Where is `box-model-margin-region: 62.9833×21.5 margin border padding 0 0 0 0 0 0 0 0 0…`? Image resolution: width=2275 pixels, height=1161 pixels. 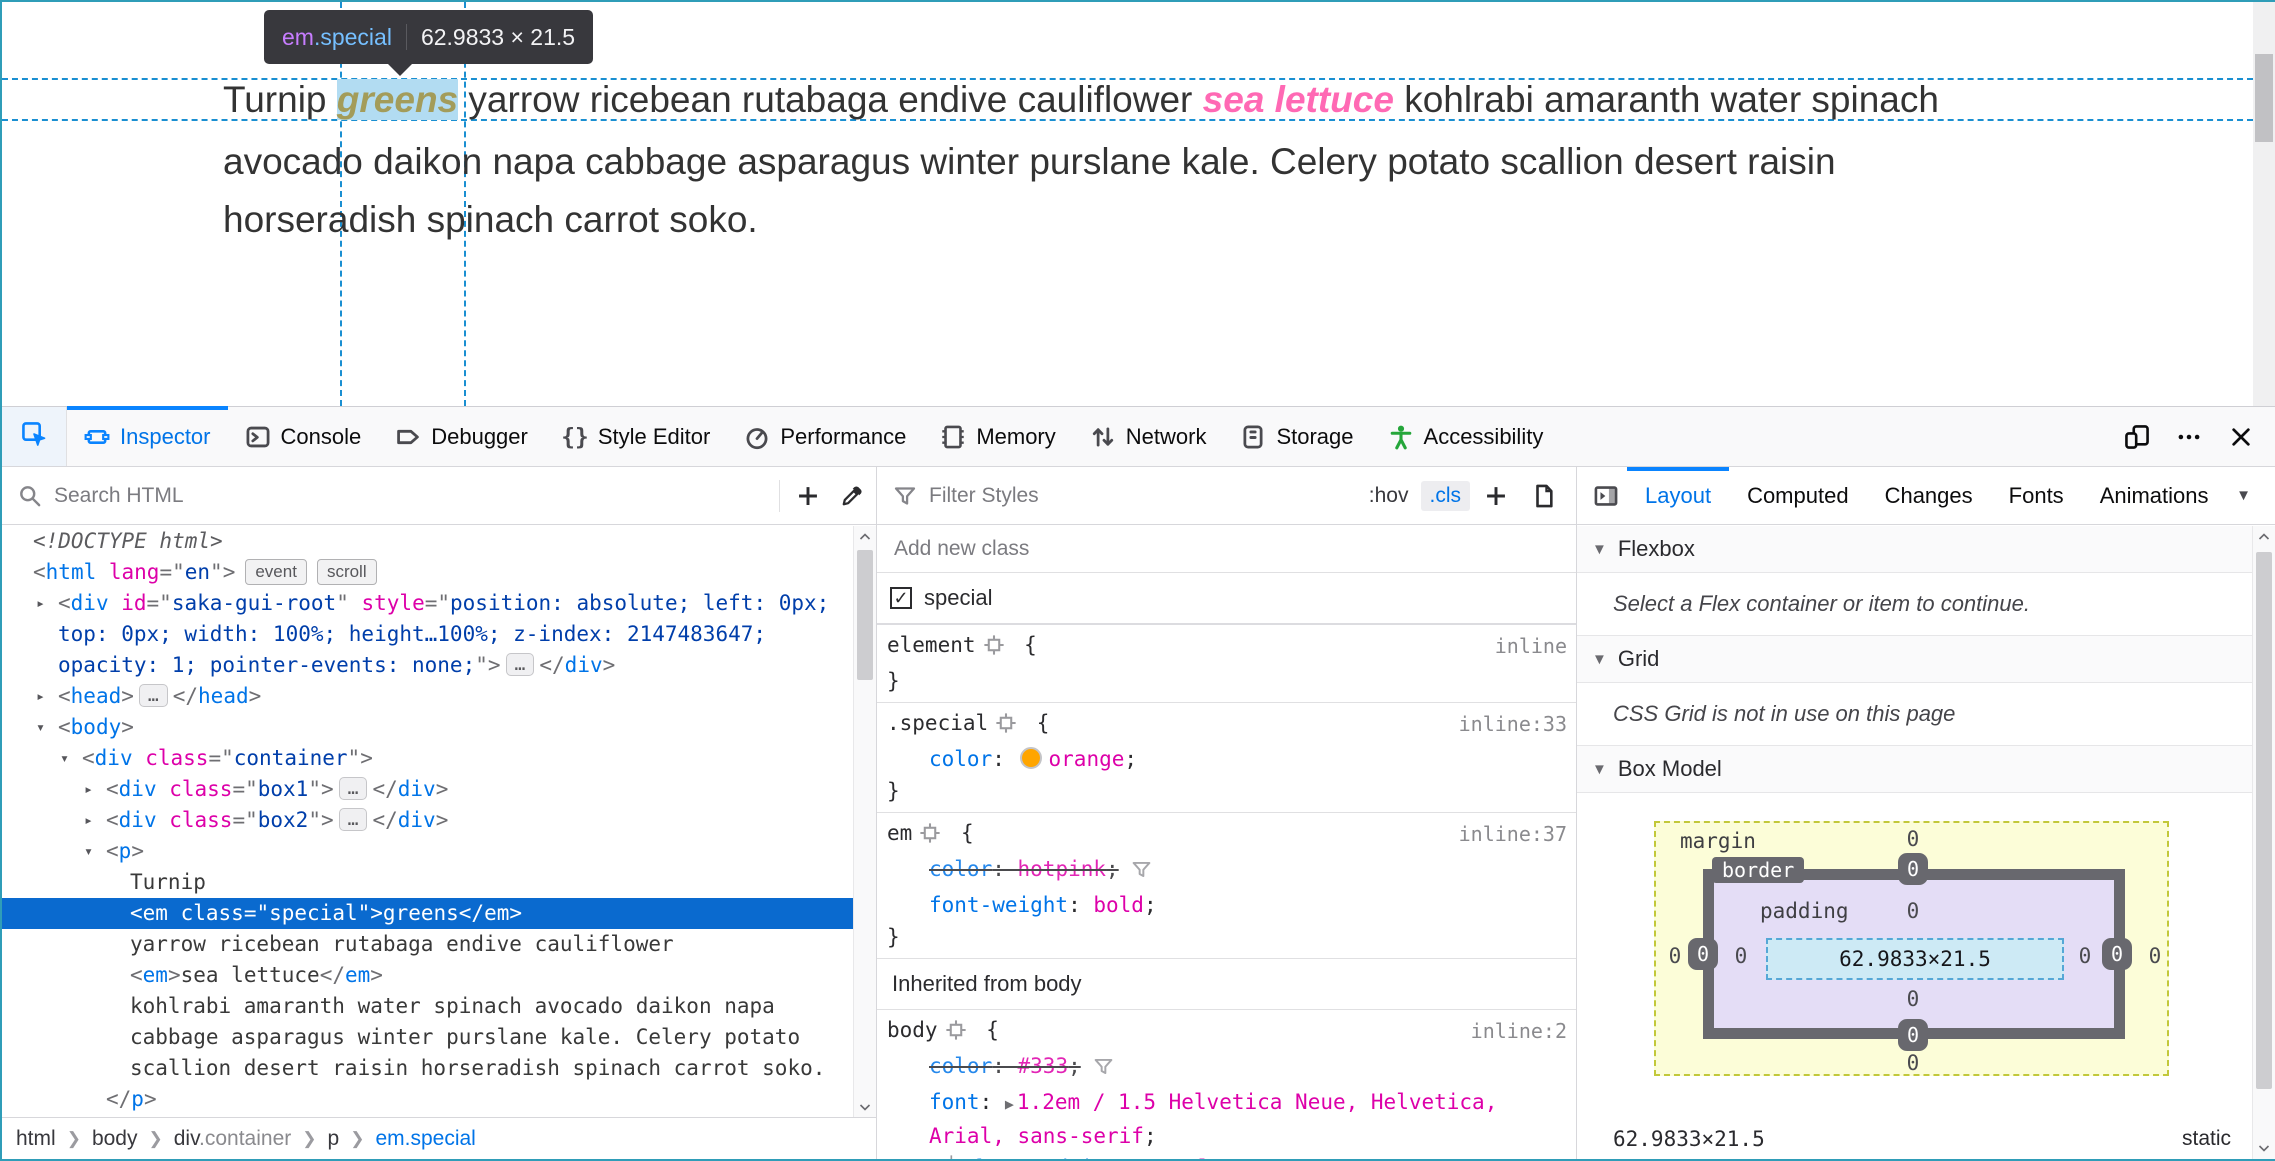
box-model-margin-region: 62.9833×21.5 margin border padding 0 0 0 0 0 0 0 0 0… is located at coordinates (1911, 948).